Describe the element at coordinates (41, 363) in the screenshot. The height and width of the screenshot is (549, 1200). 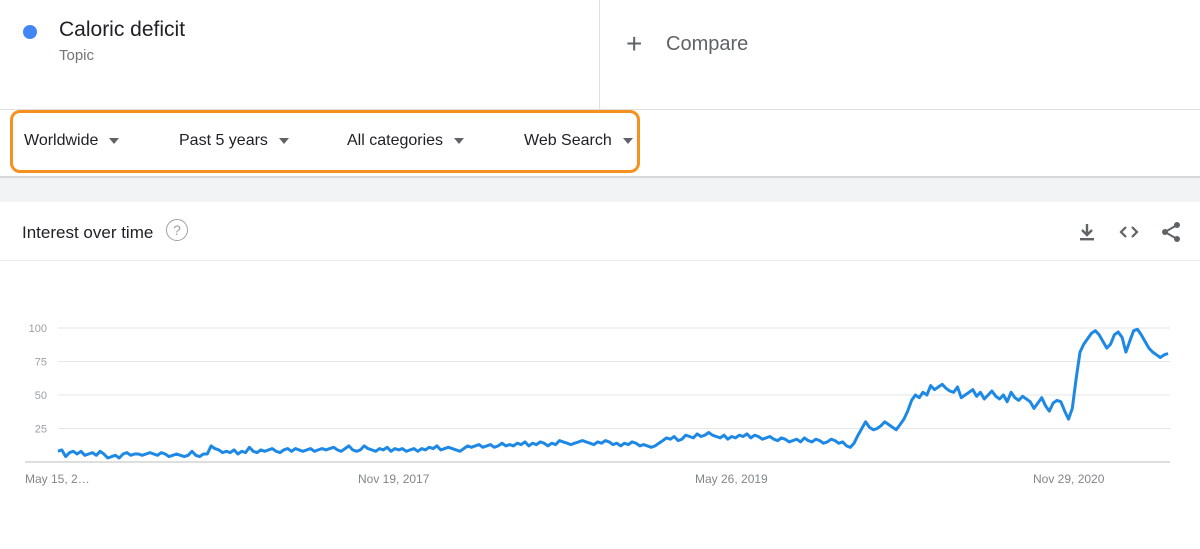
I see `y-tick-label: 75` at that location.